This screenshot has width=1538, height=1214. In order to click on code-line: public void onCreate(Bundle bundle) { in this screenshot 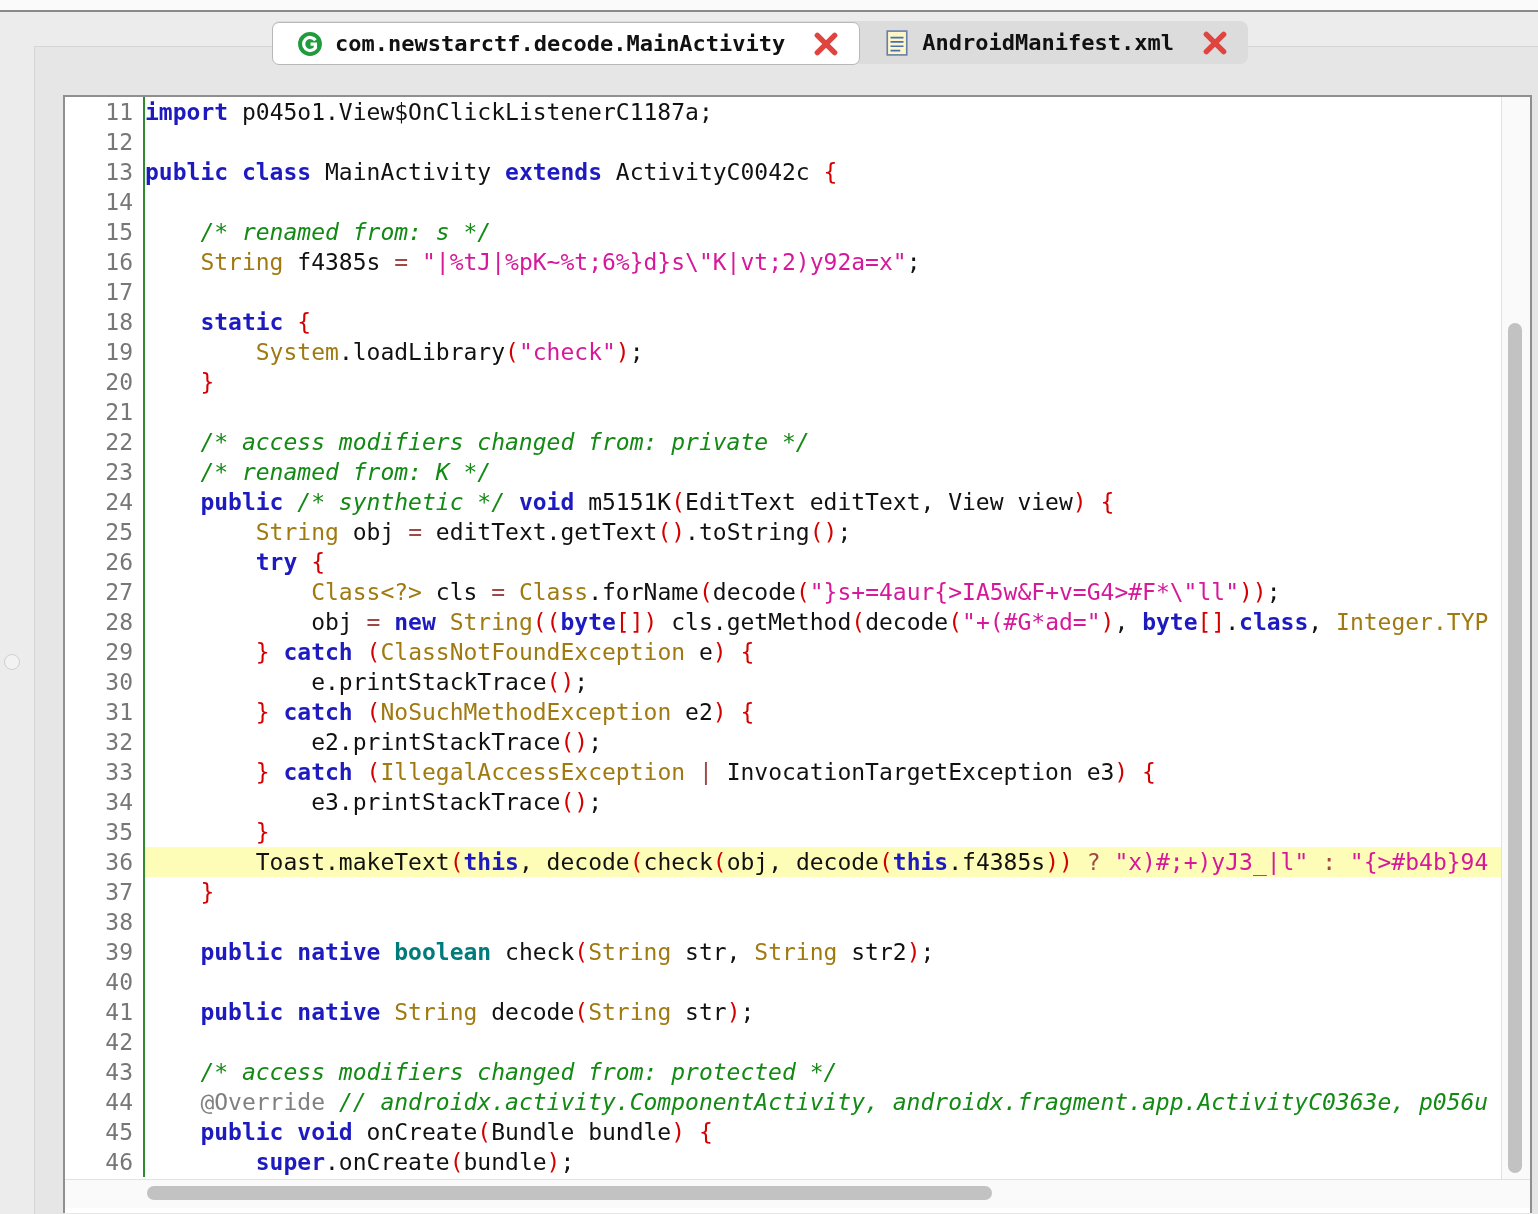, I will do `click(456, 1132)`.